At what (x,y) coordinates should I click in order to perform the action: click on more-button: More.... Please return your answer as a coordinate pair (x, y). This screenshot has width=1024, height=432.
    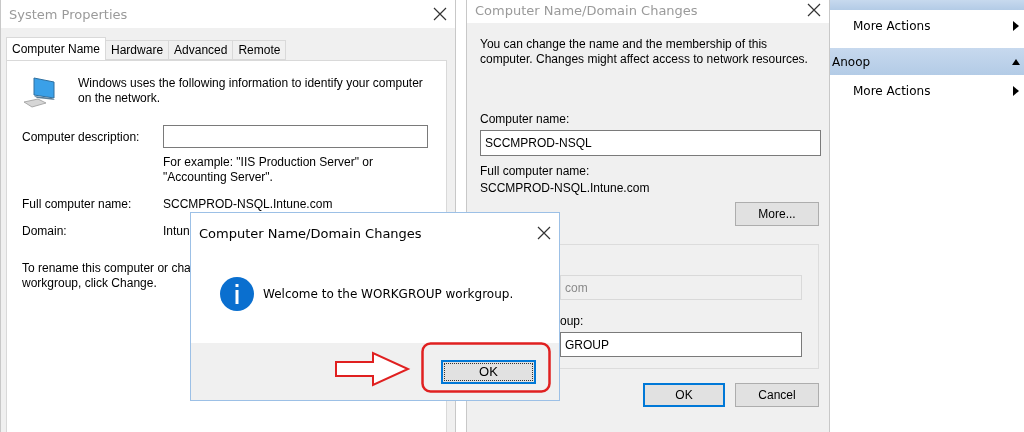
    Looking at the image, I should click on (777, 214).